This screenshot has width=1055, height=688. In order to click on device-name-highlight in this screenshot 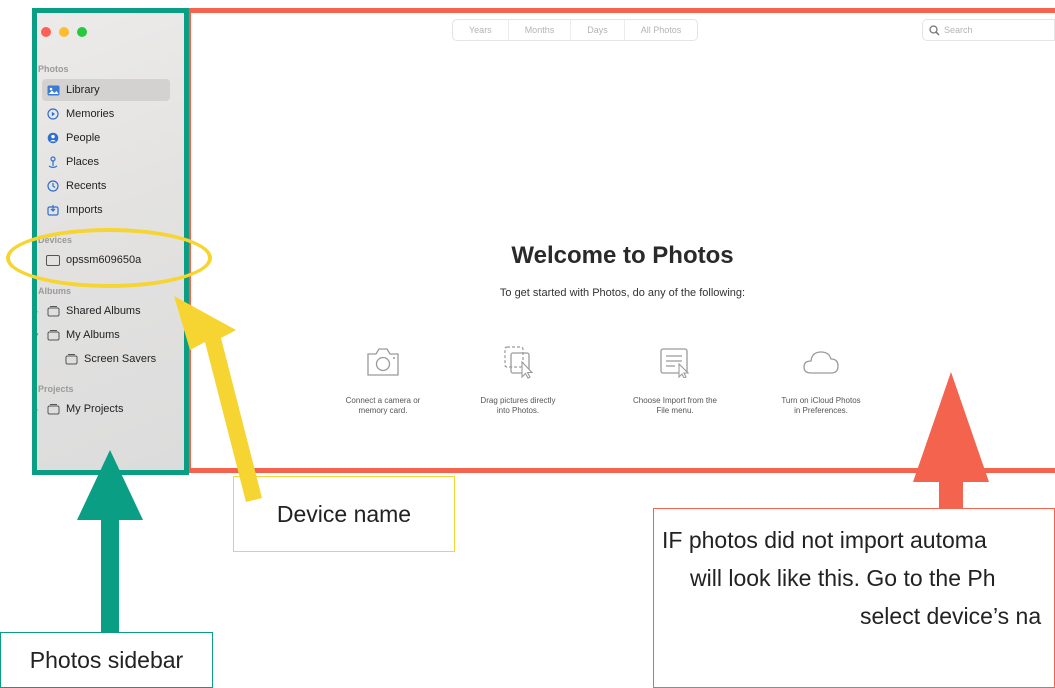, I will do `click(109, 258)`.